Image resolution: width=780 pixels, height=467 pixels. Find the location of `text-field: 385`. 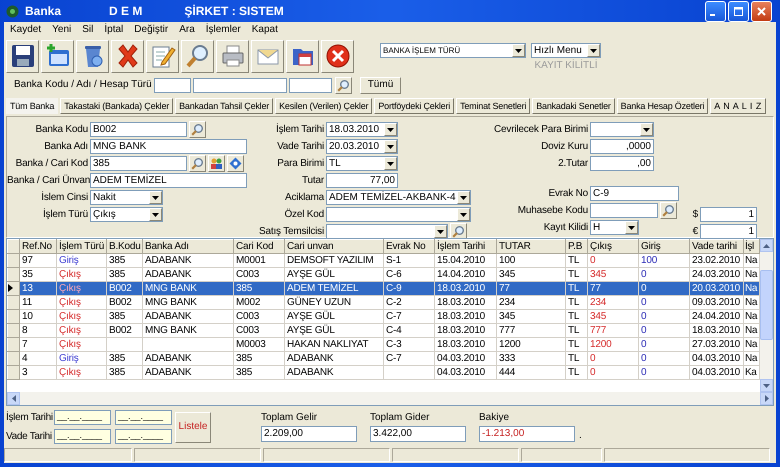

text-field: 385 is located at coordinates (138, 163).